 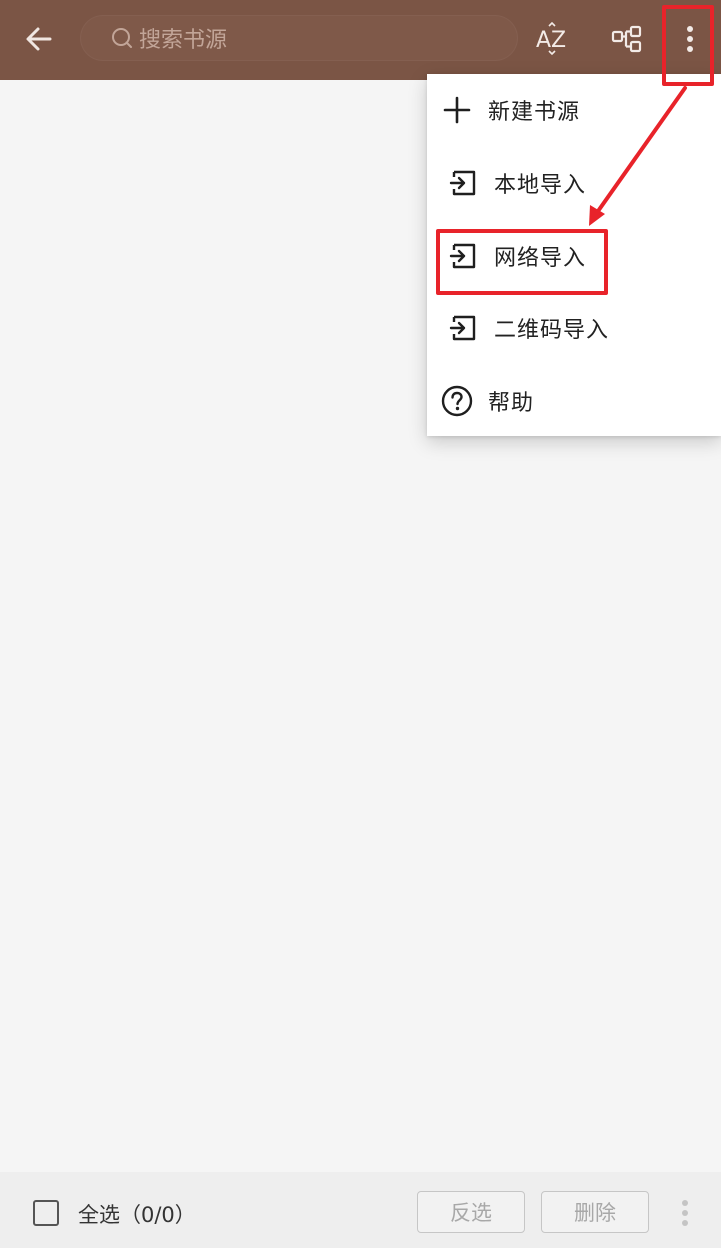 What do you see at coordinates (457, 401) in the screenshot?
I see `help-circle-icon` at bounding box center [457, 401].